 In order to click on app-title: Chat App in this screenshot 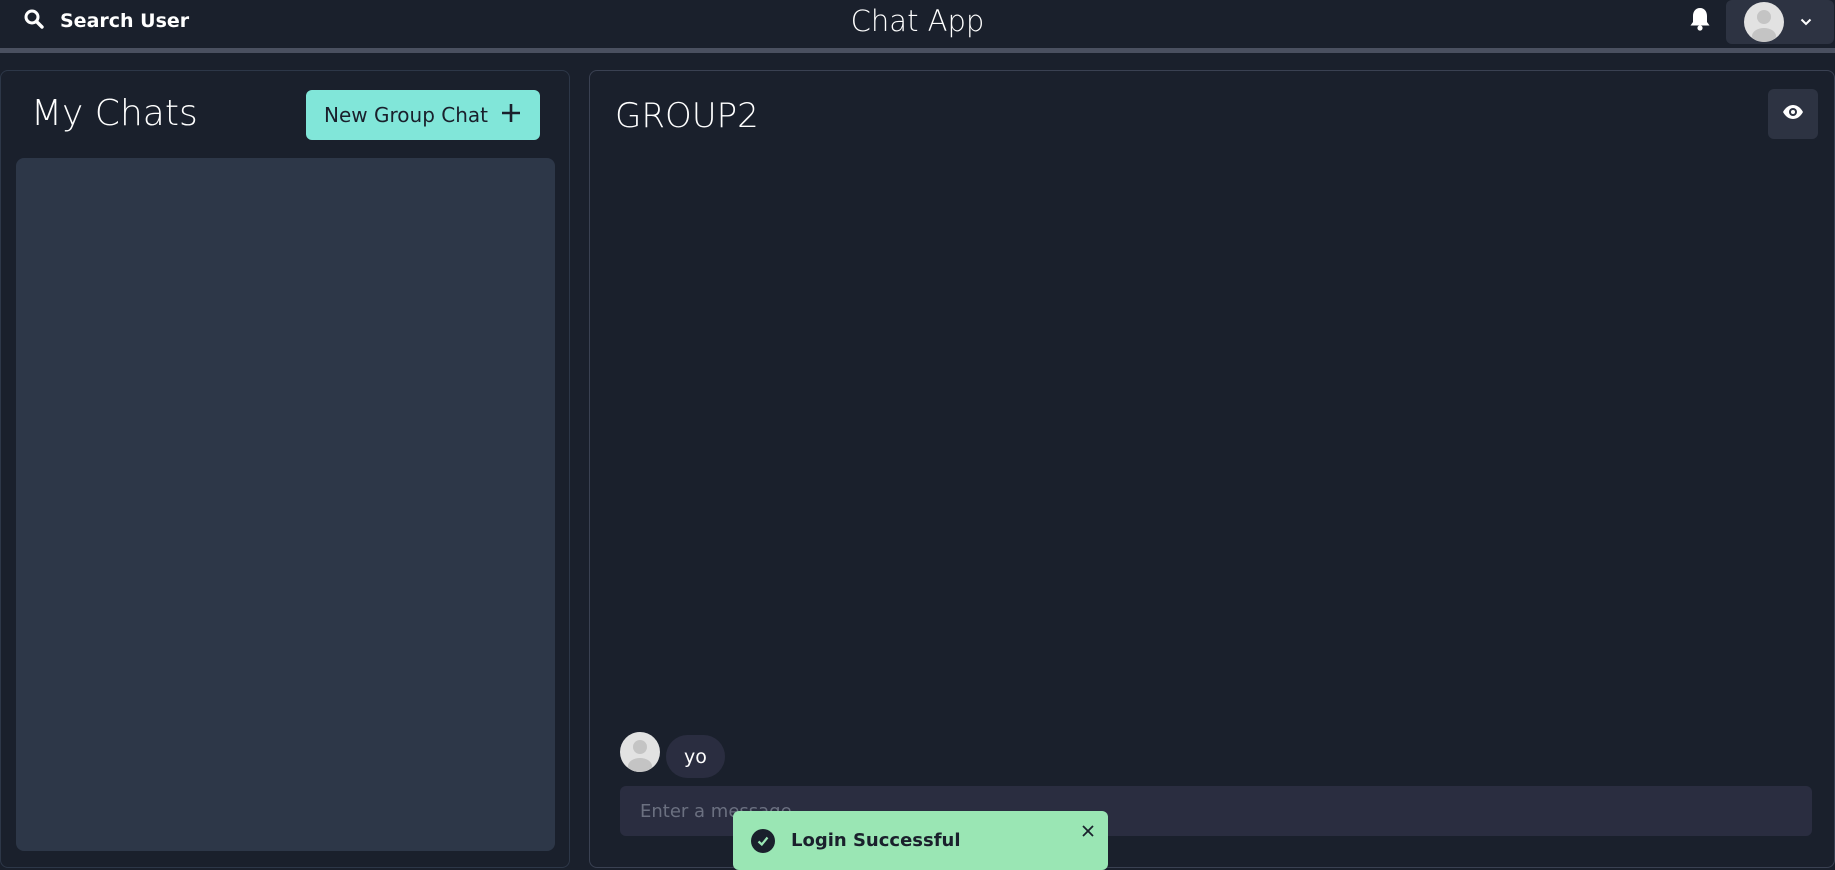, I will do `click(917, 21)`.